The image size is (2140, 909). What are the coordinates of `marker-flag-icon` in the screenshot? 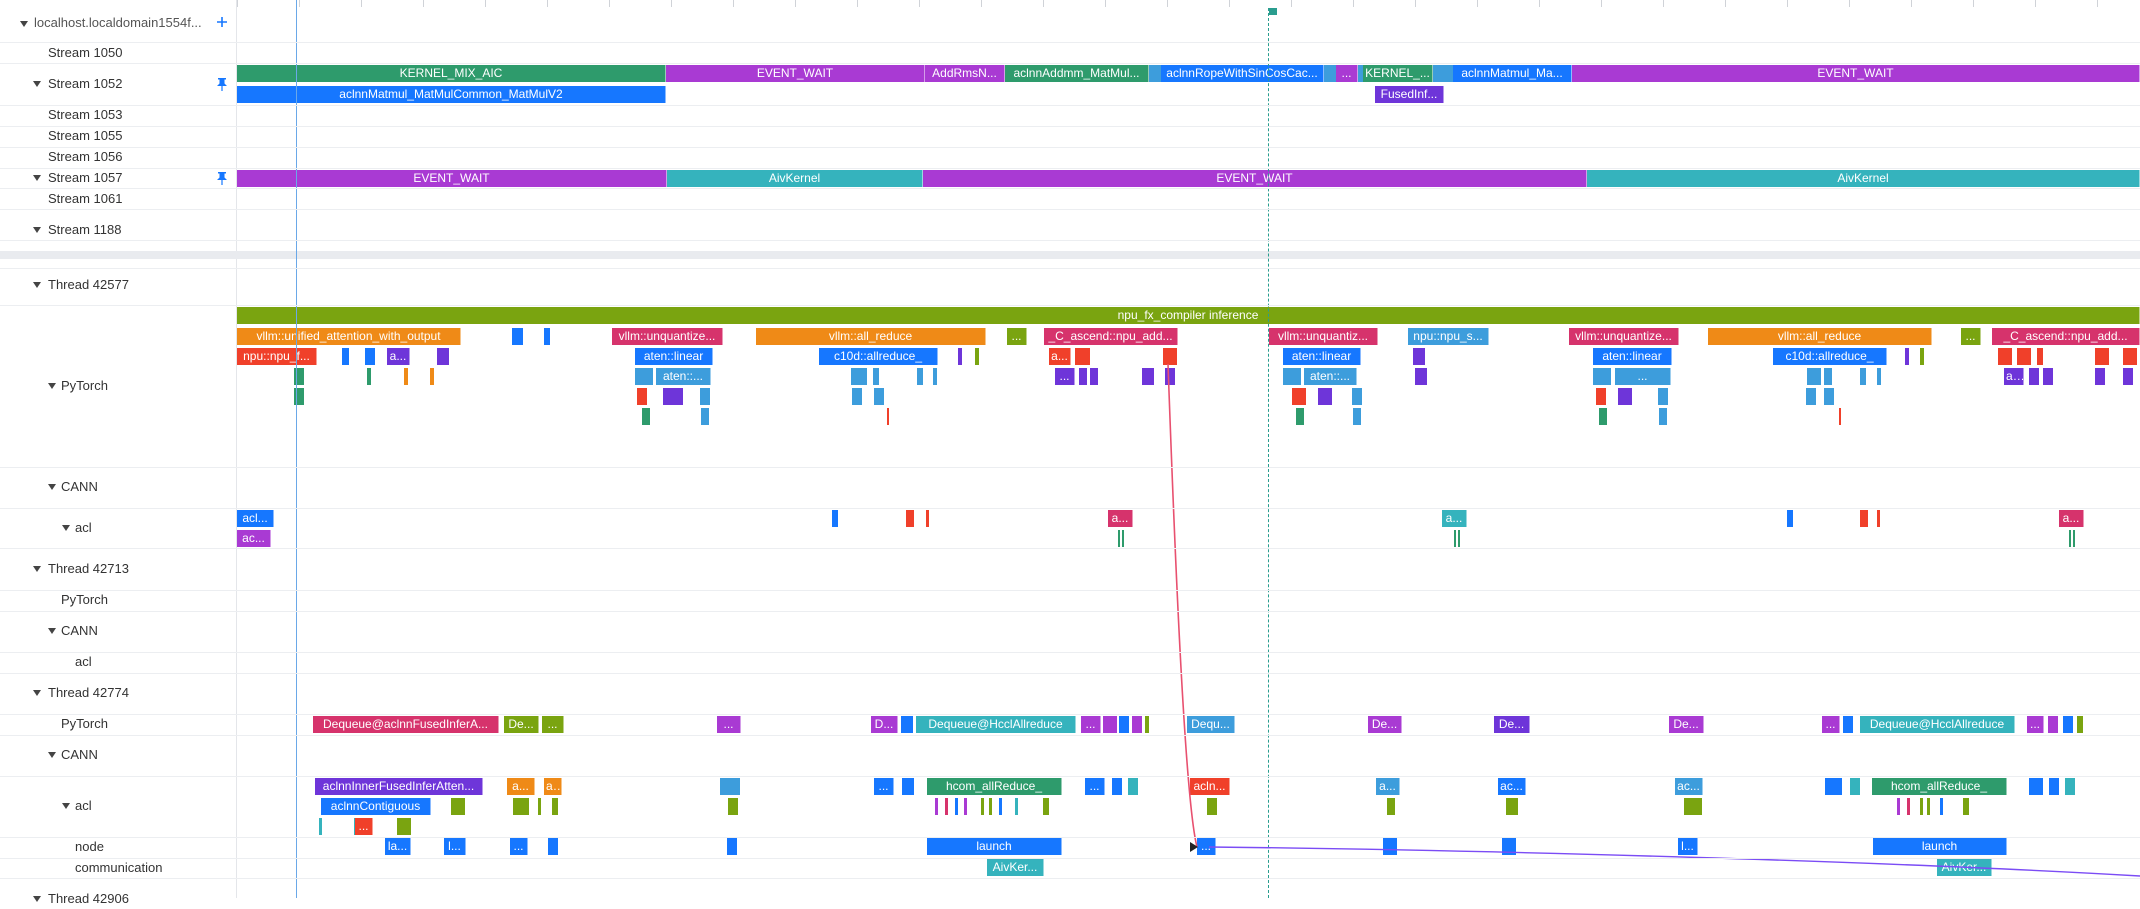 It's located at (1273, 11).